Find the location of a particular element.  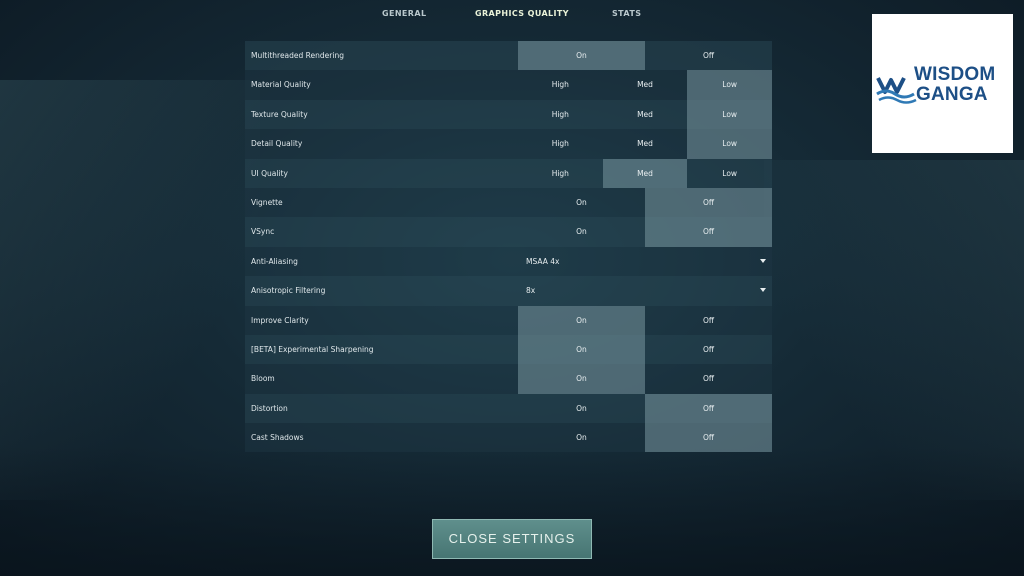

setting-dropdown: 8x is located at coordinates (645, 290).